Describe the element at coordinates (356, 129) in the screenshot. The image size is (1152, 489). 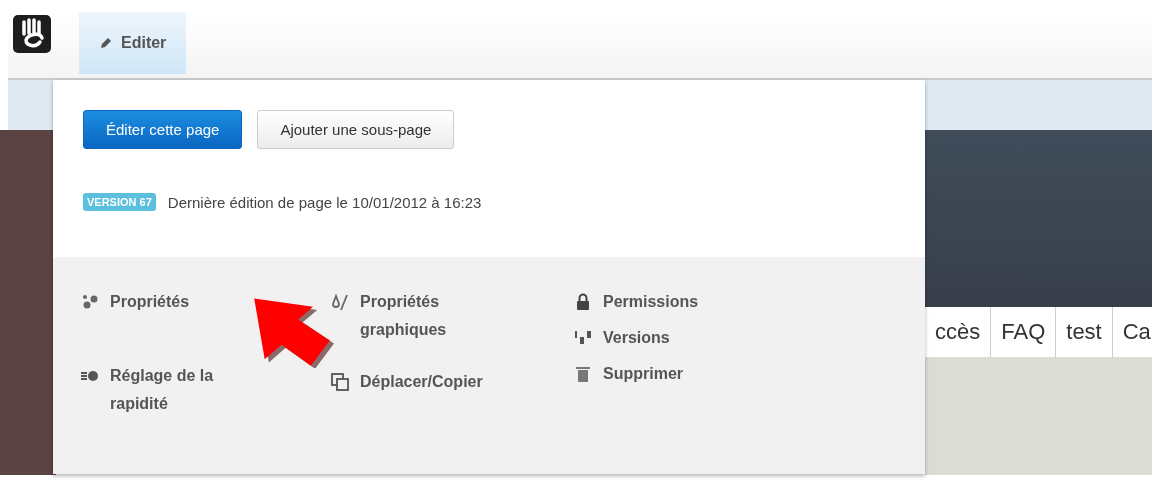
I see `add-subpage-button: Ajouter une sous-page` at that location.